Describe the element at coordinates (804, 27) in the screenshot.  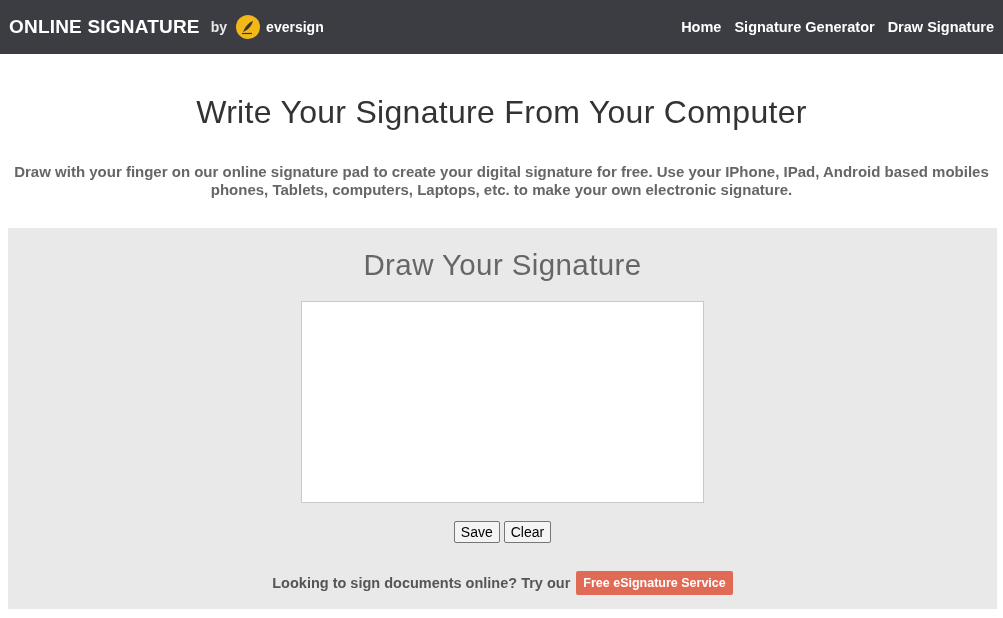
I see `nav-link: Signature Generator` at that location.